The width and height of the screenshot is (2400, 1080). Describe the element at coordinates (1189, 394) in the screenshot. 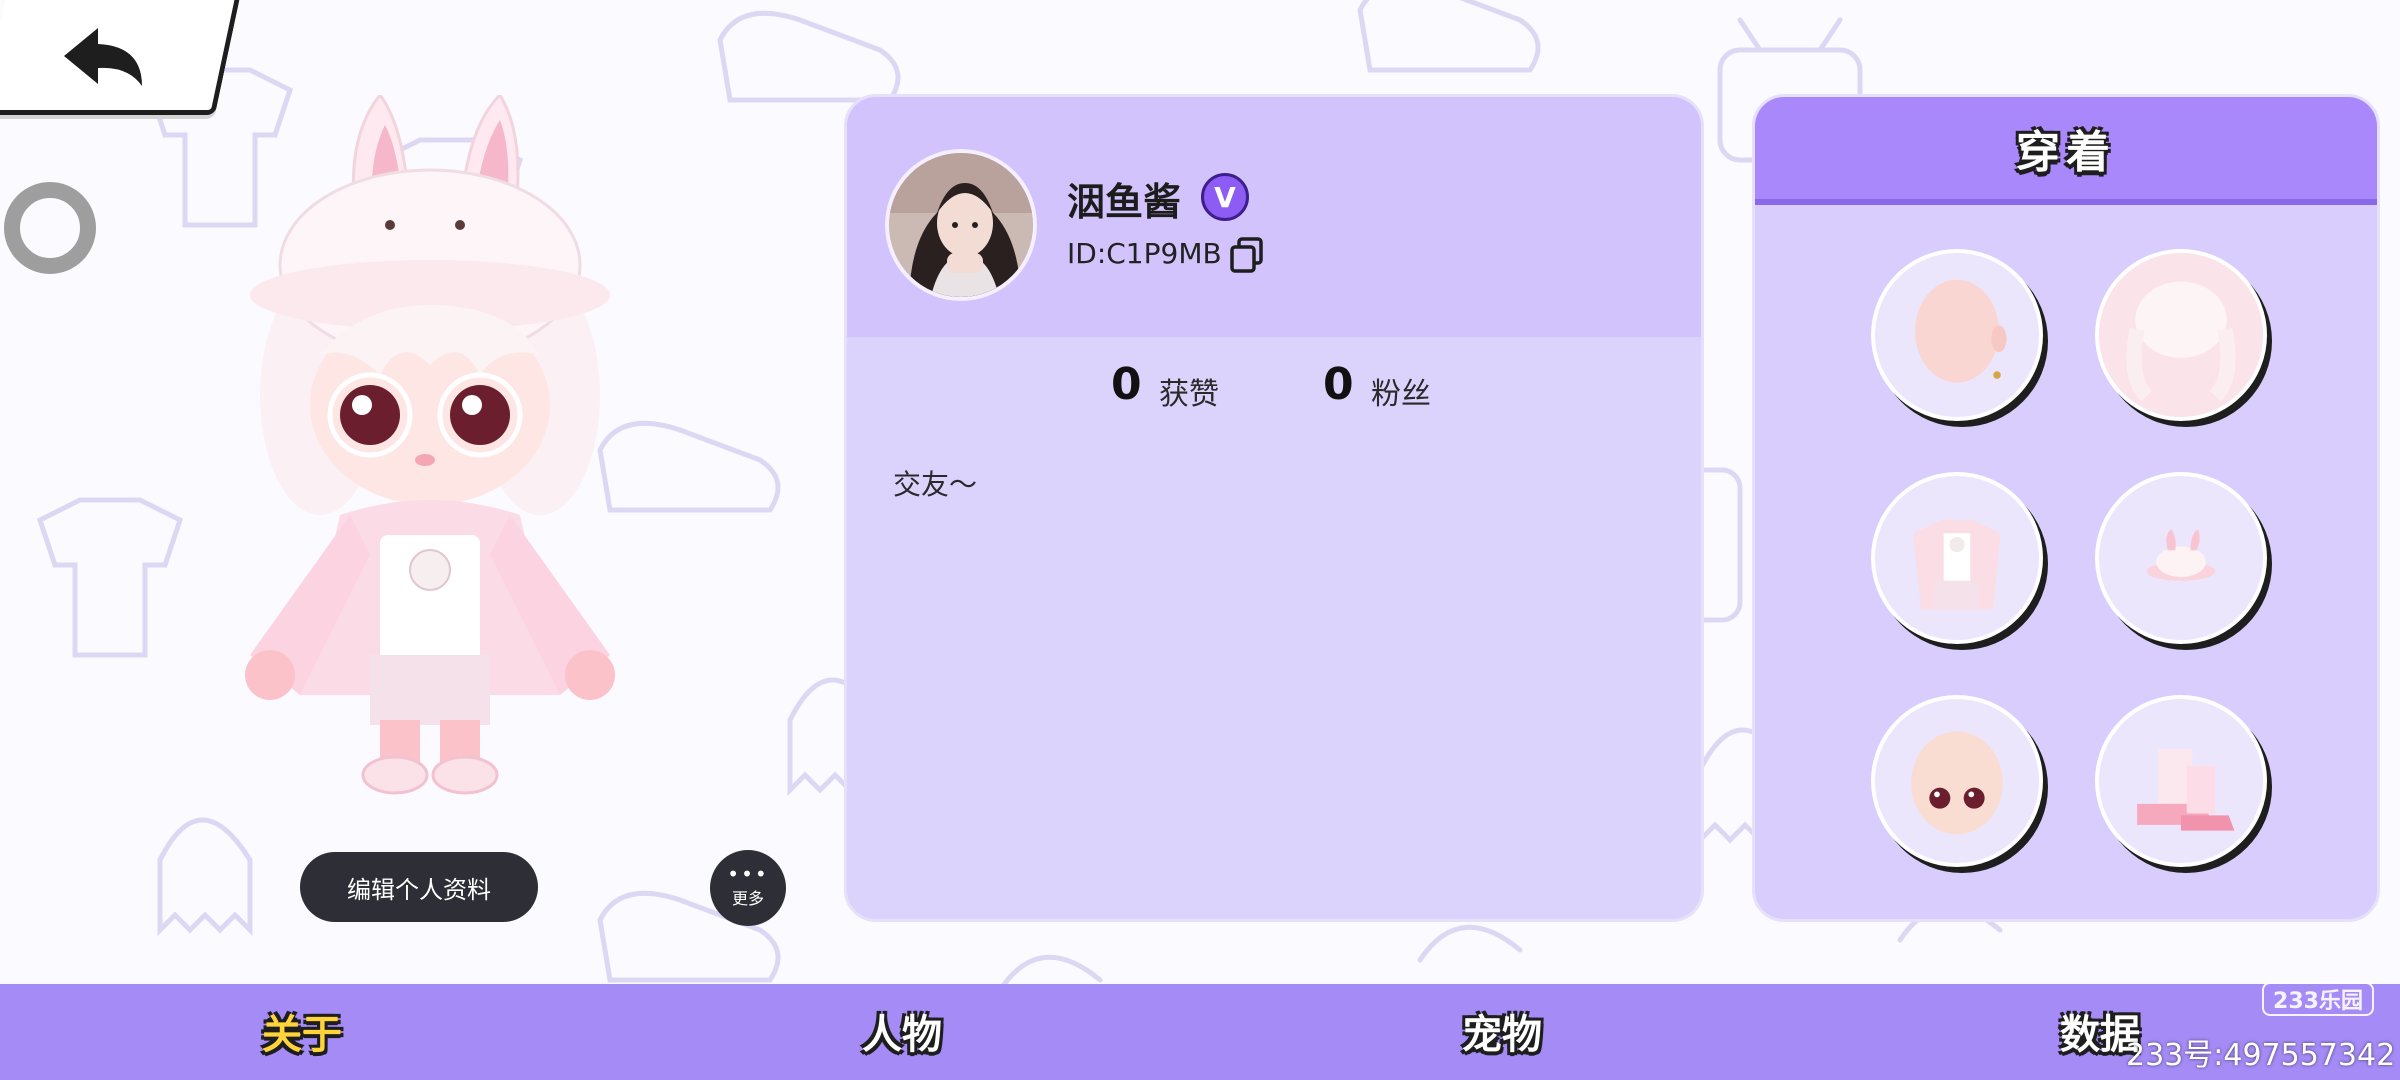

I see `likes-label: 获赞` at that location.